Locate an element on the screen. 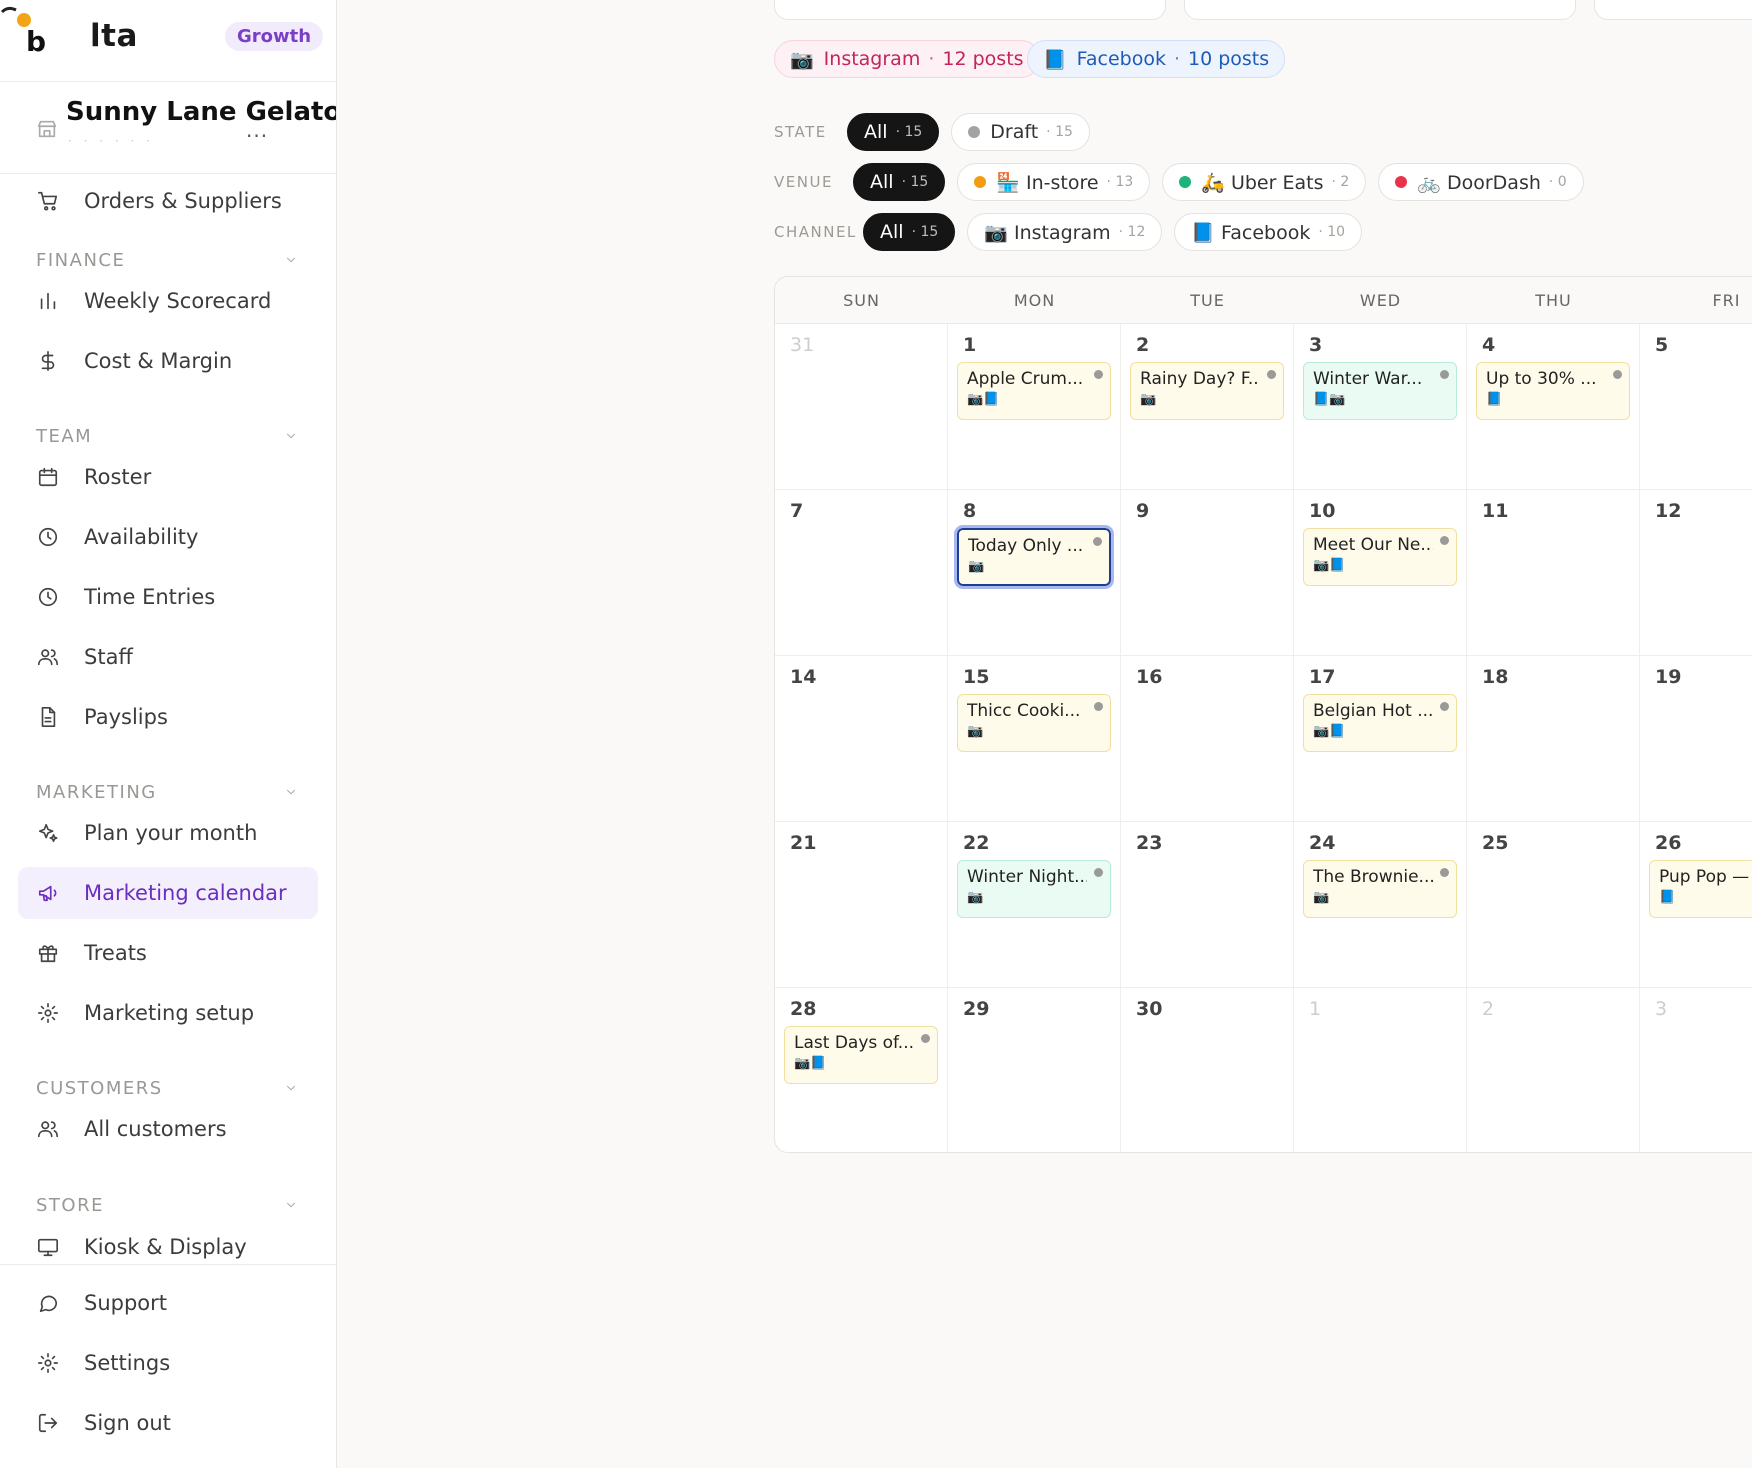 This screenshot has width=1752, height=1468. calendar-day-cell: 1 is located at coordinates (1380, 1070).